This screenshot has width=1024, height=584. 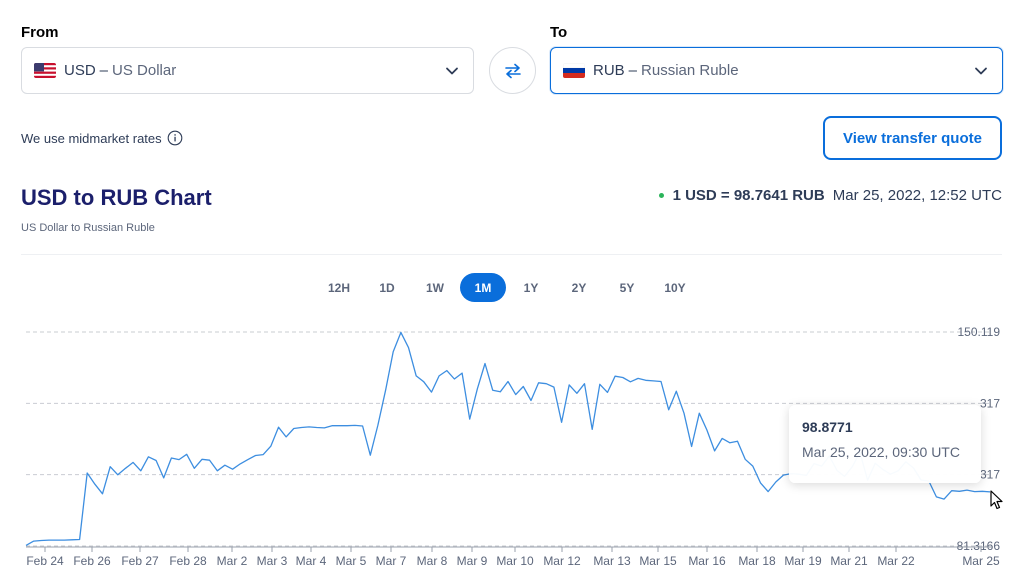 I want to click on to-label: To, so click(x=559, y=32).